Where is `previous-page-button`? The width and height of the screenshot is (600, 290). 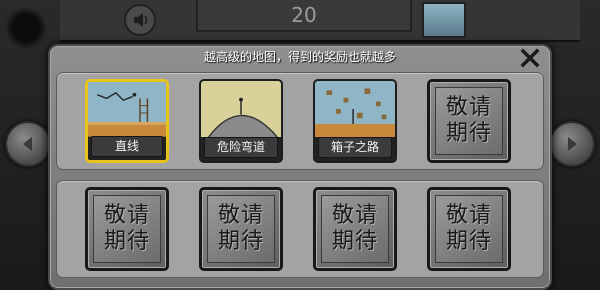
previous-page-button is located at coordinates (28, 144).